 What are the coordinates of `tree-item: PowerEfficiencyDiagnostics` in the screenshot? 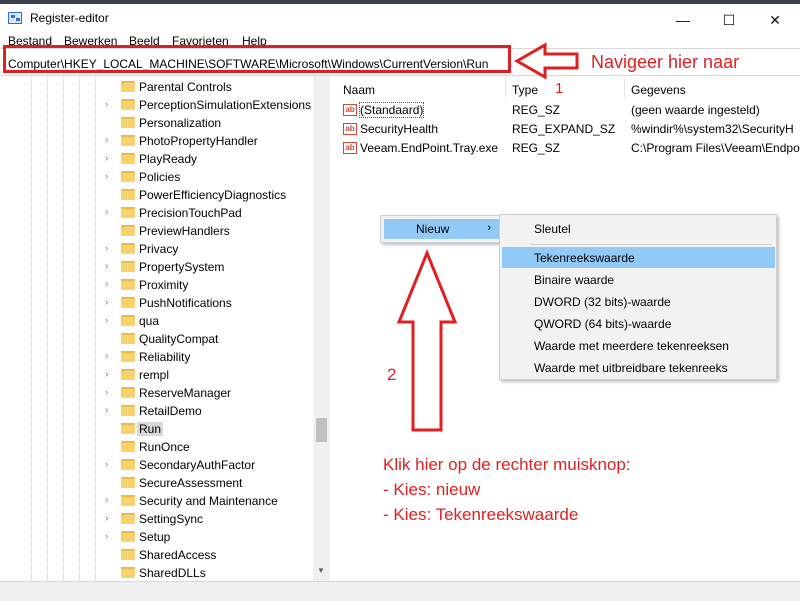 It's located at (156, 195).